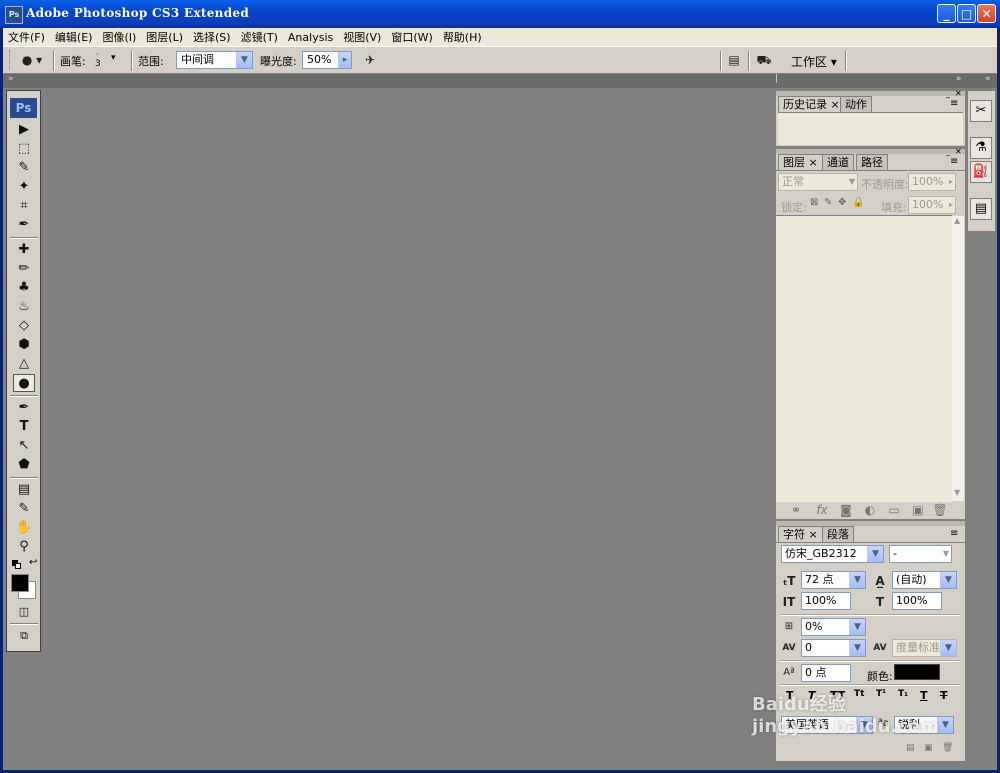 The image size is (1000, 773). Describe the element at coordinates (11, 79) in the screenshot. I see `expand-toolbox-icon: »` at that location.